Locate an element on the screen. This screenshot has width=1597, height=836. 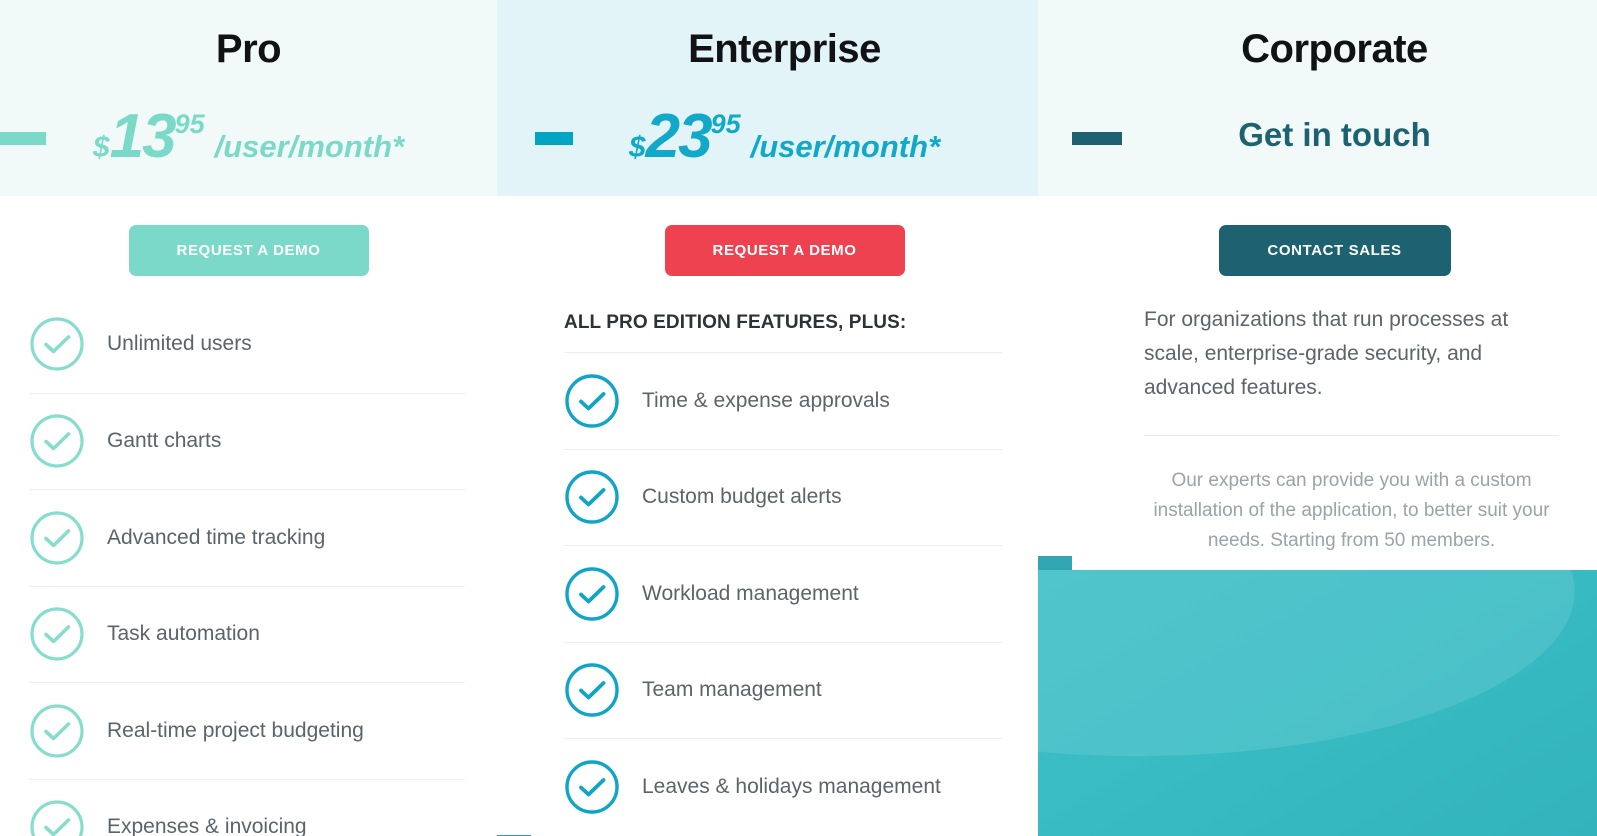
price-cents-enterprise: 95 is located at coordinates (725, 124).